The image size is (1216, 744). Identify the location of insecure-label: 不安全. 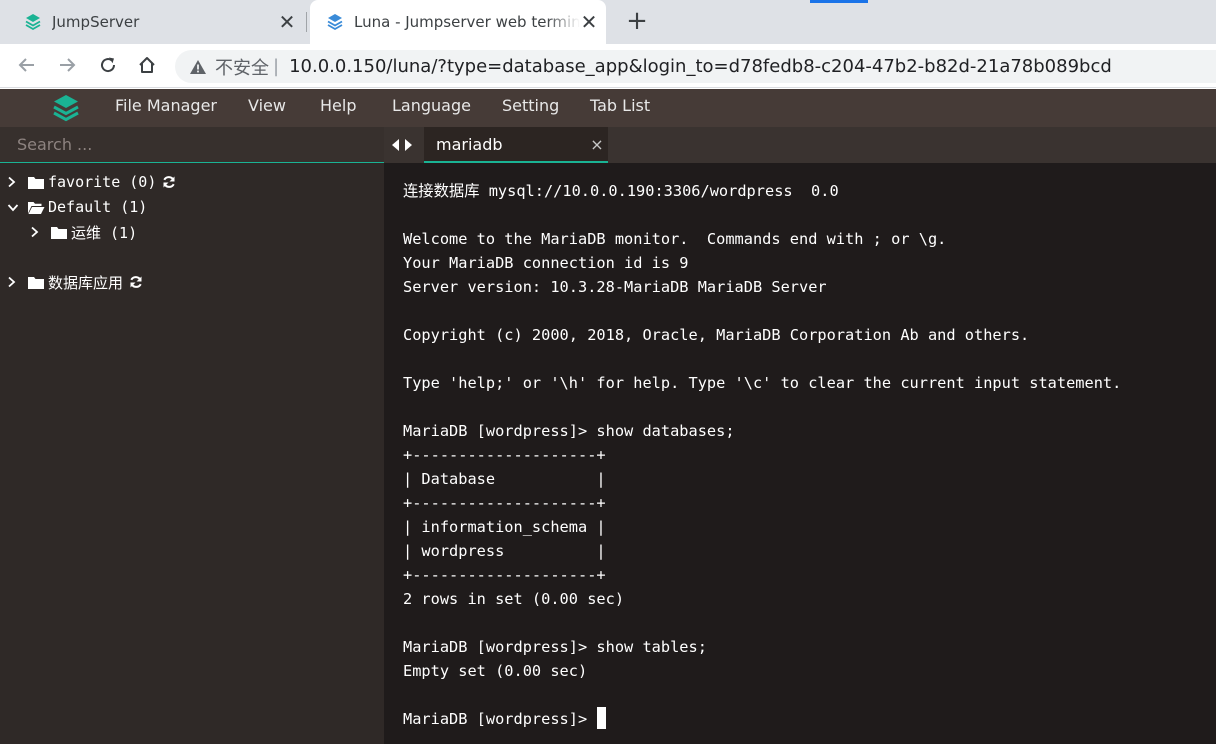
(242, 68).